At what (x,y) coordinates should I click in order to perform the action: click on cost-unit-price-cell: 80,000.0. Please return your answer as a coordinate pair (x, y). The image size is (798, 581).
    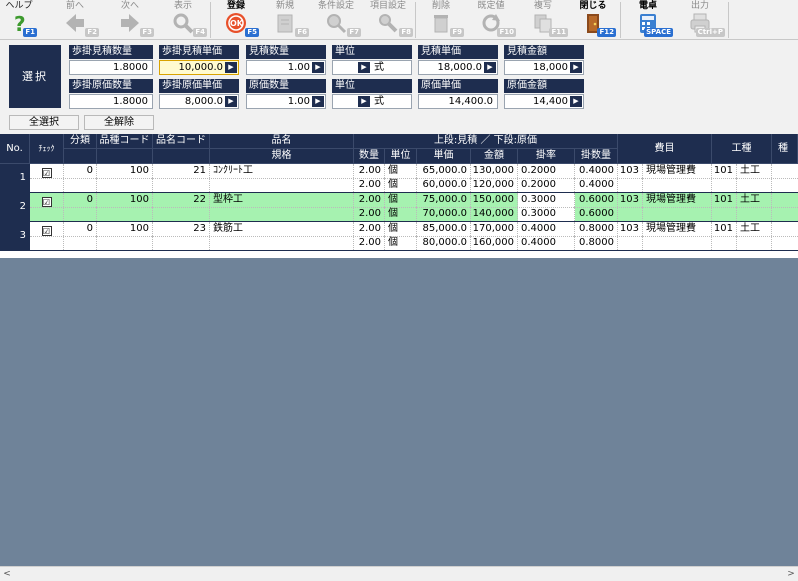
    Looking at the image, I should click on (444, 243).